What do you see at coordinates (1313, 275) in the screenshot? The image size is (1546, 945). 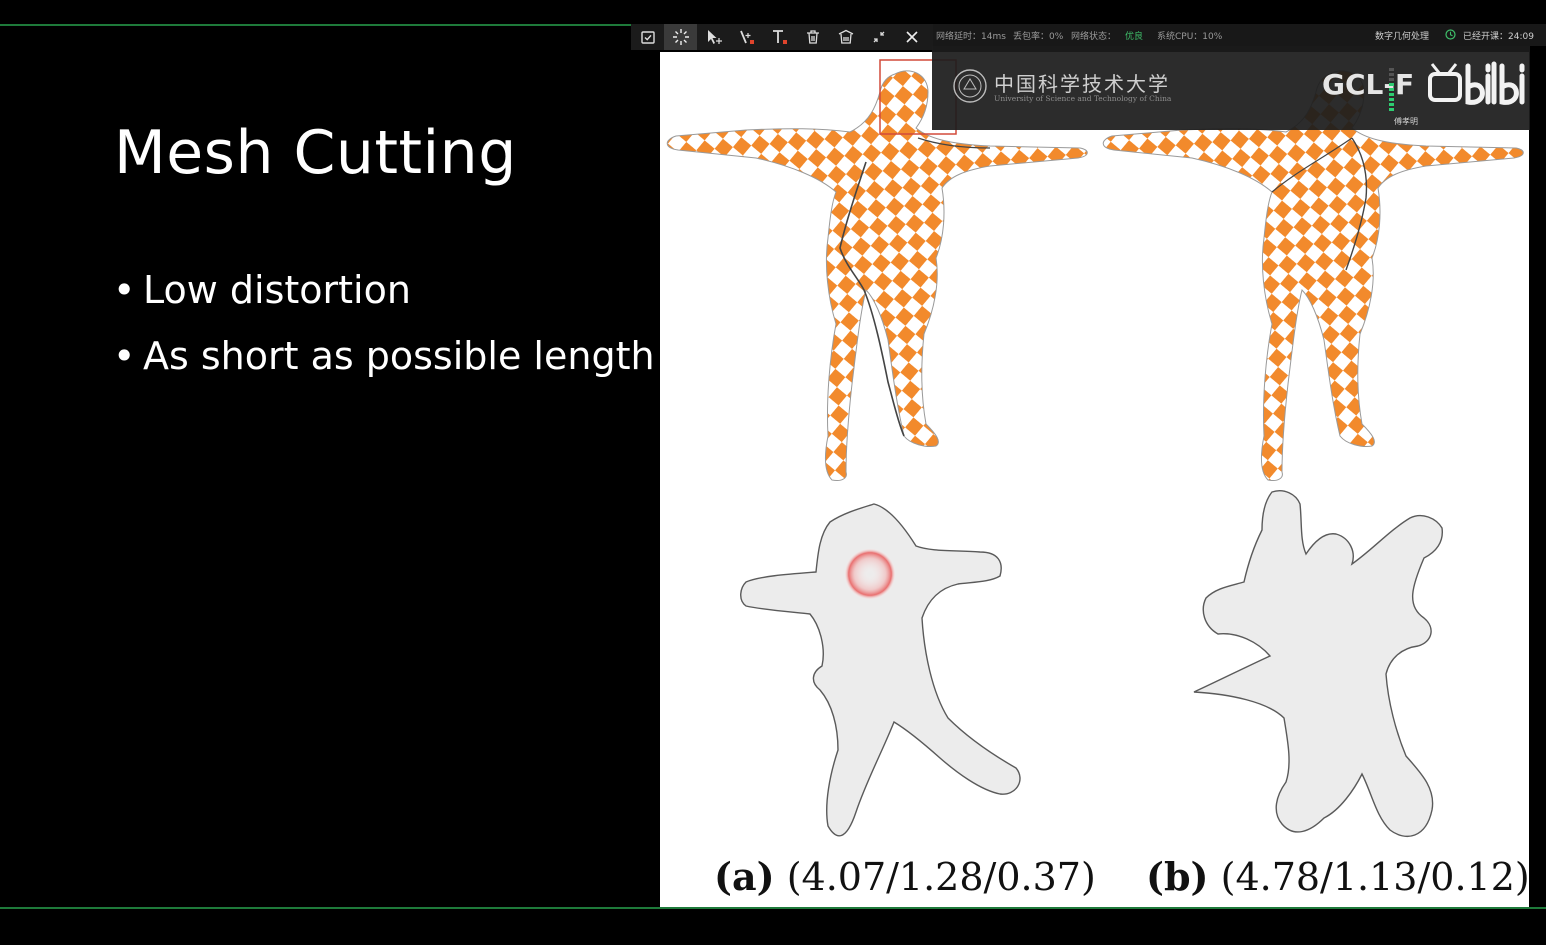 I see `mesh-model-b` at bounding box center [1313, 275].